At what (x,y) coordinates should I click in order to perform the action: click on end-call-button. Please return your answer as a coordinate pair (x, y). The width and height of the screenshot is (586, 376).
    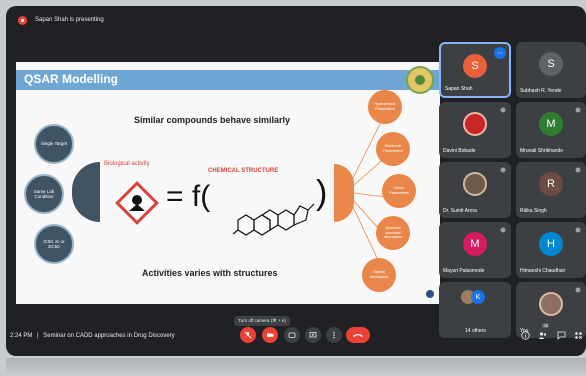
    Looking at the image, I should click on (358, 335).